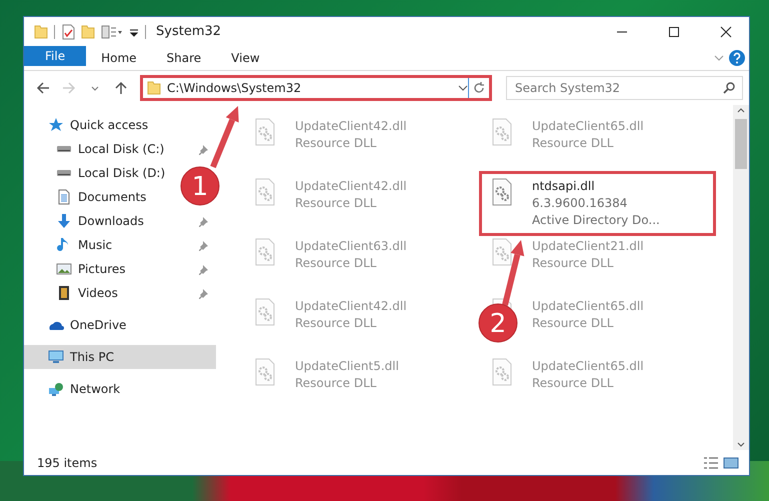 The height and width of the screenshot is (501, 769). I want to click on annotation-number: 2, so click(498, 324).